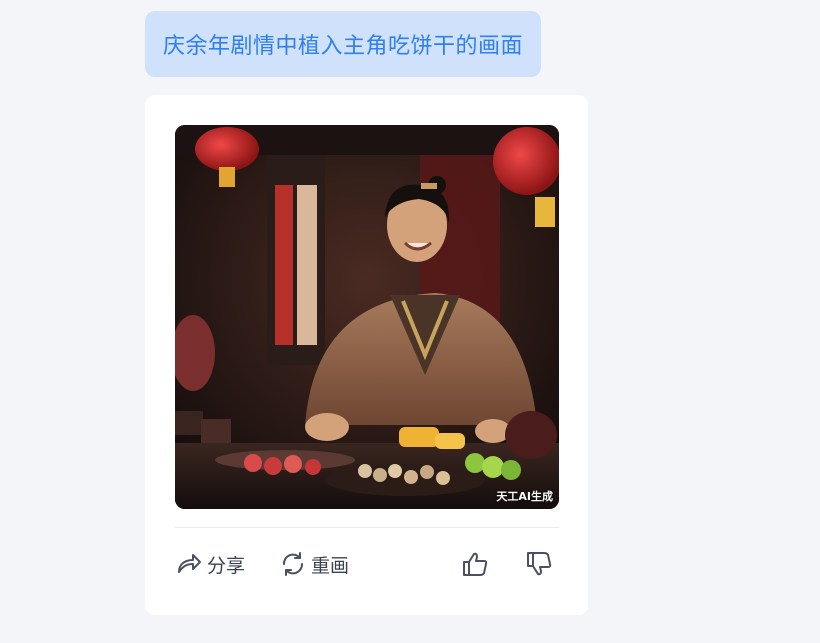 The height and width of the screenshot is (643, 820). What do you see at coordinates (330, 565) in the screenshot?
I see `redraw-label: 重画` at bounding box center [330, 565].